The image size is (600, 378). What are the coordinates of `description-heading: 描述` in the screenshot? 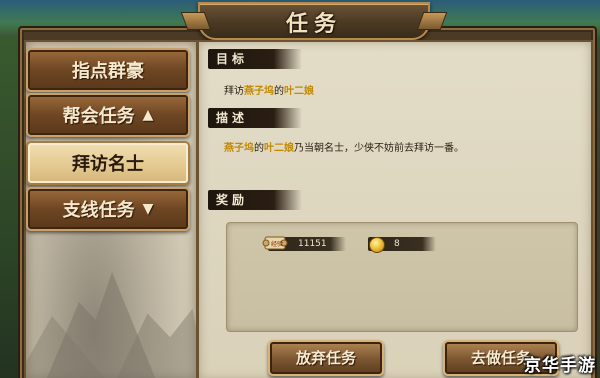 It's located at (255, 118).